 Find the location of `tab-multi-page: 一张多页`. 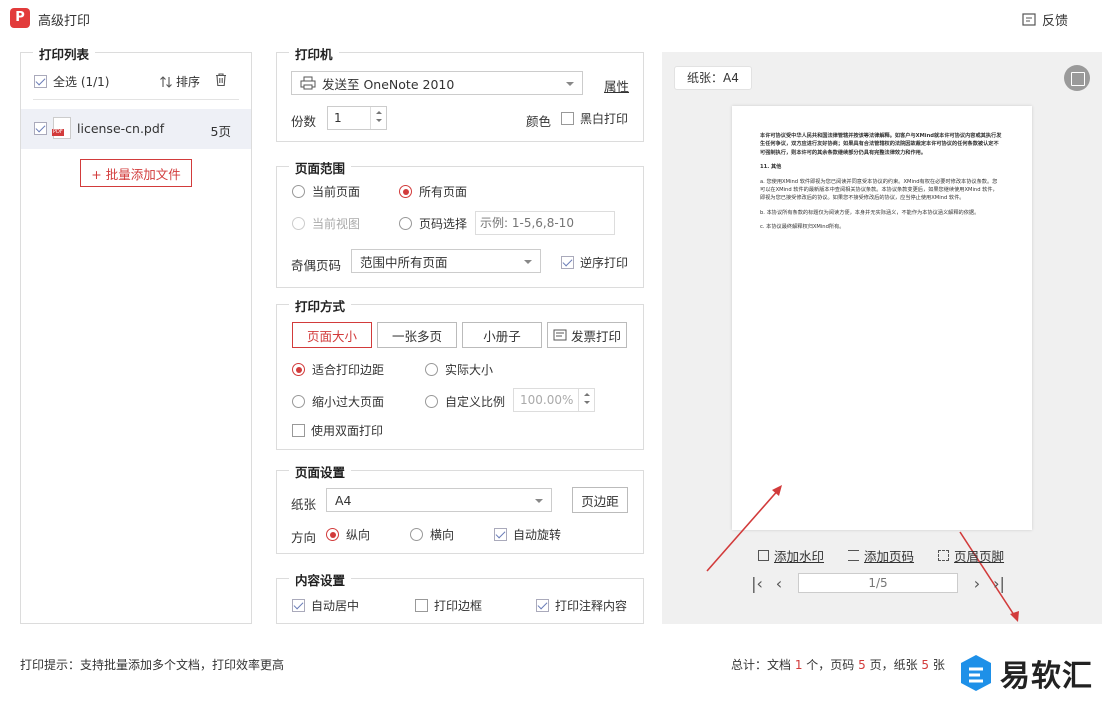

tab-multi-page: 一张多页 is located at coordinates (417, 335).